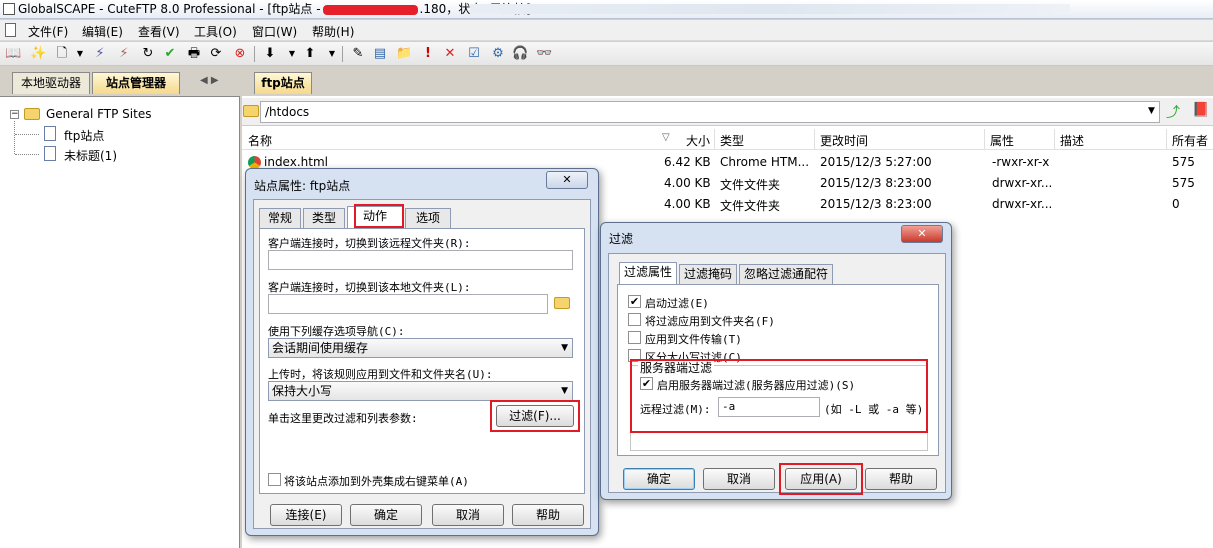 The image size is (1213, 548). What do you see at coordinates (274, 31) in the screenshot?
I see `menu-window: 窗口(W)` at bounding box center [274, 31].